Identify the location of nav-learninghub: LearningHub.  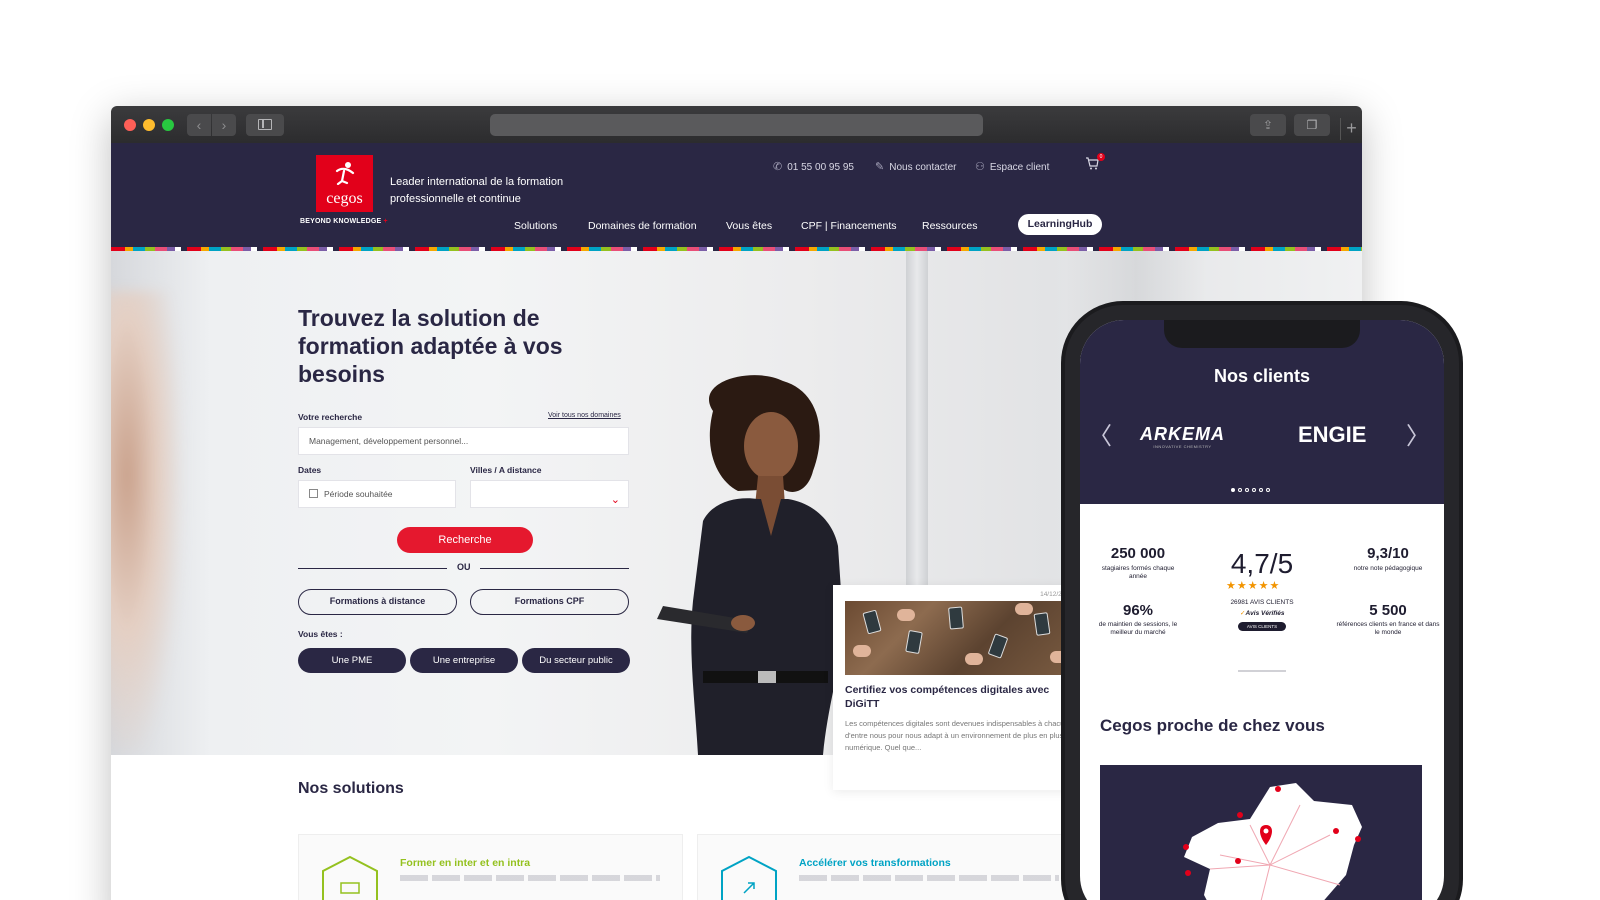
(1060, 224).